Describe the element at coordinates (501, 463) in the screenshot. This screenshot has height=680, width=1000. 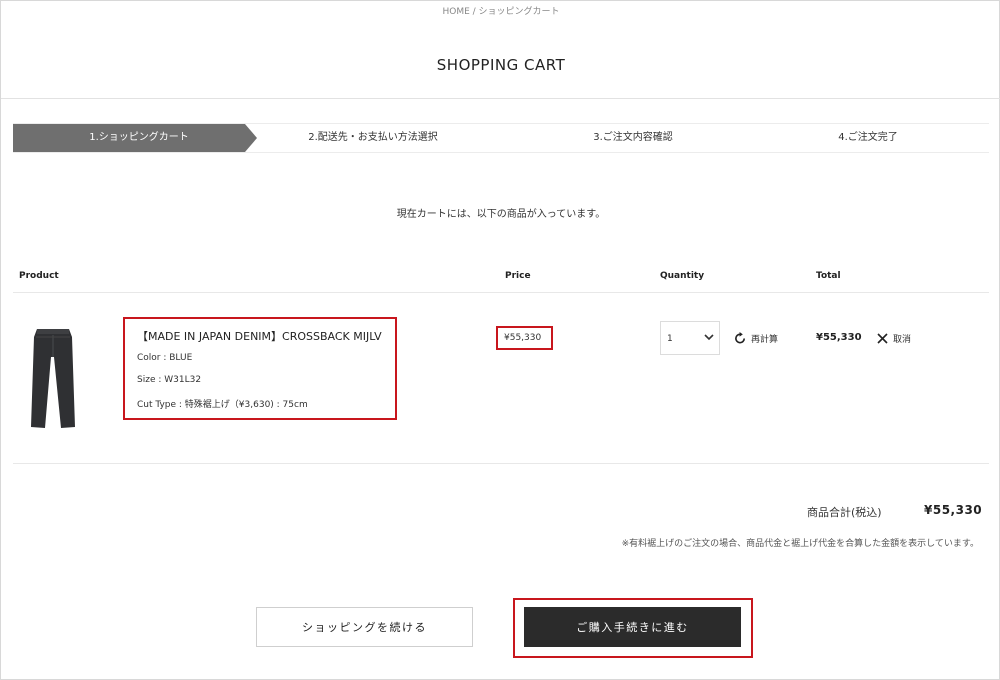
I see `table-divider-bottom` at that location.